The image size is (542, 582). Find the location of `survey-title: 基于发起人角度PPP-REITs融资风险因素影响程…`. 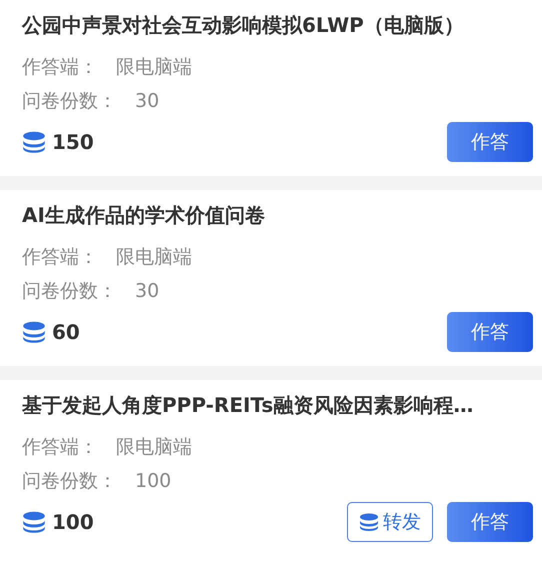

survey-title: 基于发起人角度PPP-REITs融资风险因素影响程… is located at coordinates (248, 405).